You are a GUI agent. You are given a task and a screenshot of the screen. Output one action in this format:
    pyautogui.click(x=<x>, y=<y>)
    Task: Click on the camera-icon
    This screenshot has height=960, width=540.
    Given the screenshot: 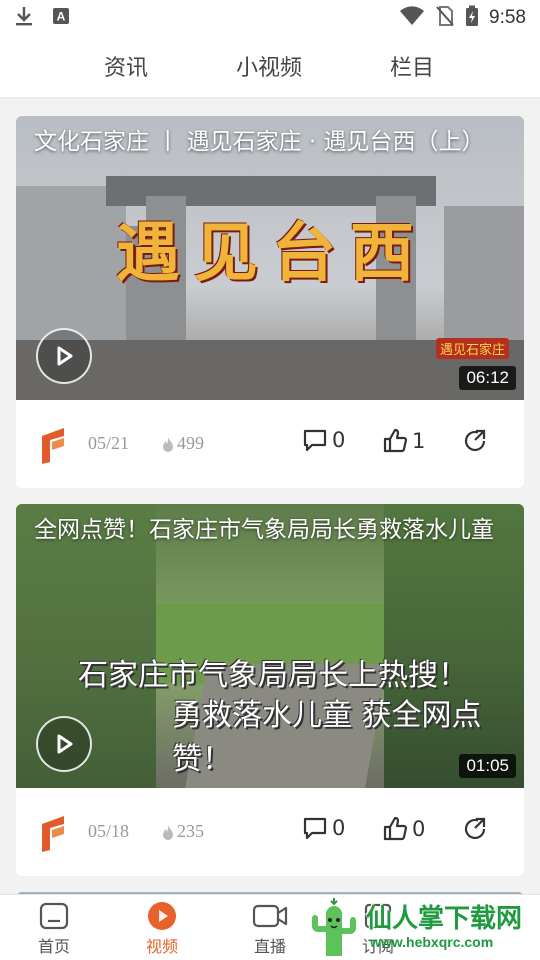 What is the action you would take?
    pyautogui.click(x=270, y=916)
    